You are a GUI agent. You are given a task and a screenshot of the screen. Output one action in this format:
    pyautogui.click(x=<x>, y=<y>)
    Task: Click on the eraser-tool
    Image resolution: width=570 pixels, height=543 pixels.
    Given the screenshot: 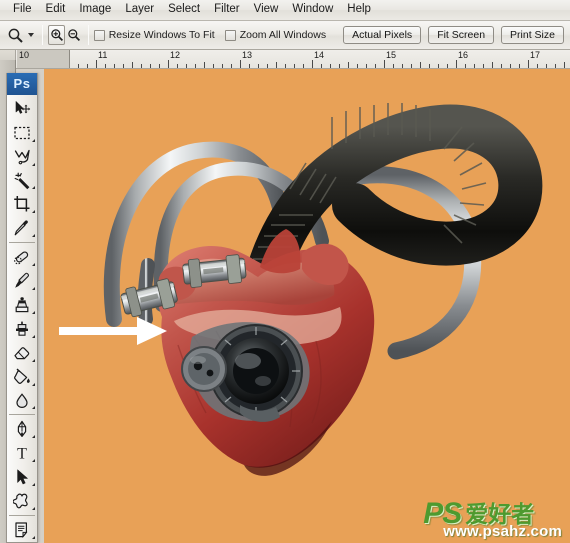 What is the action you would take?
    pyautogui.click(x=22, y=353)
    